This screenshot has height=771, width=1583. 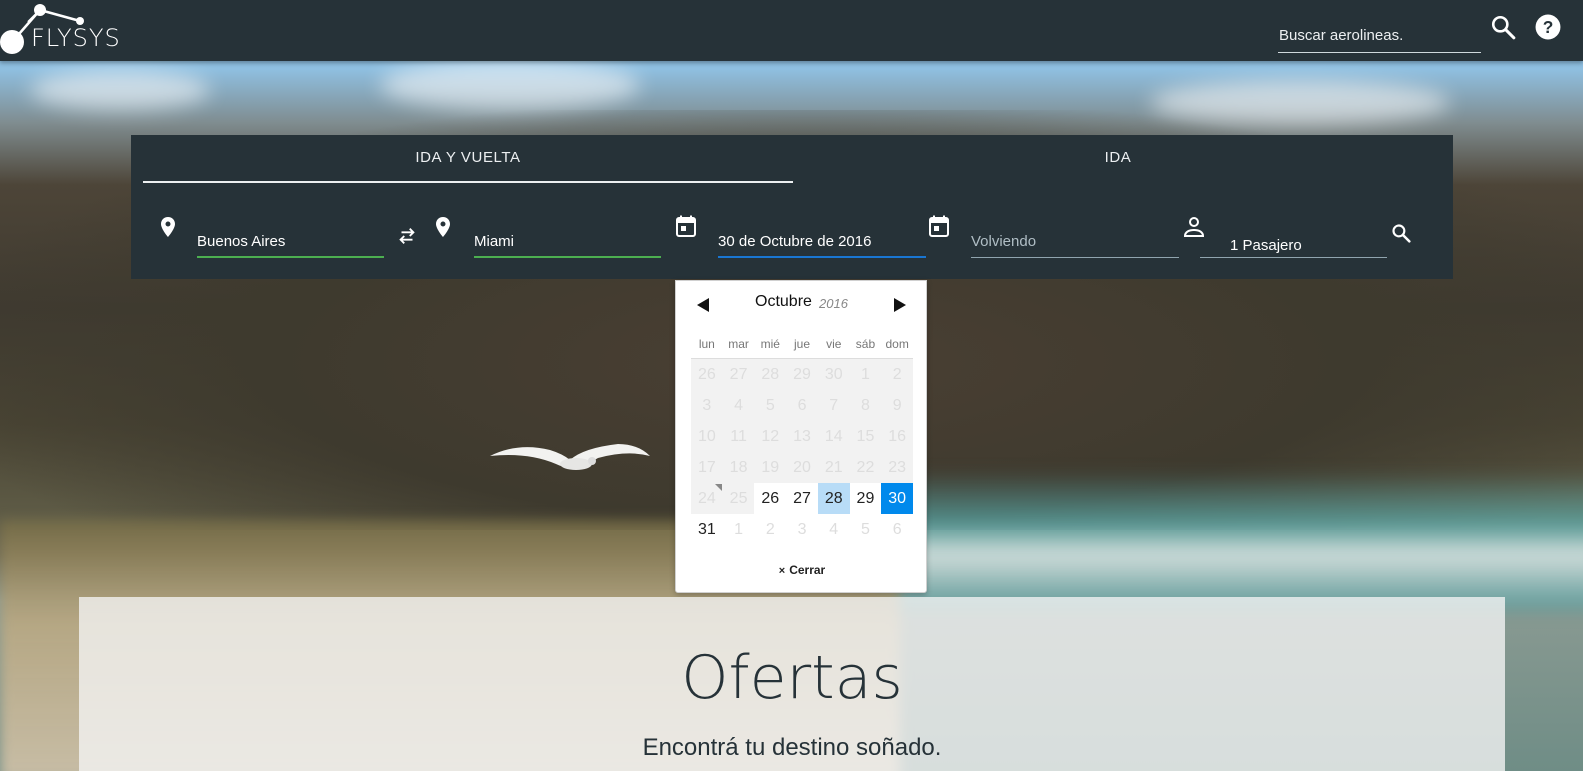 I want to click on calendar-day: 28, so click(x=770, y=374).